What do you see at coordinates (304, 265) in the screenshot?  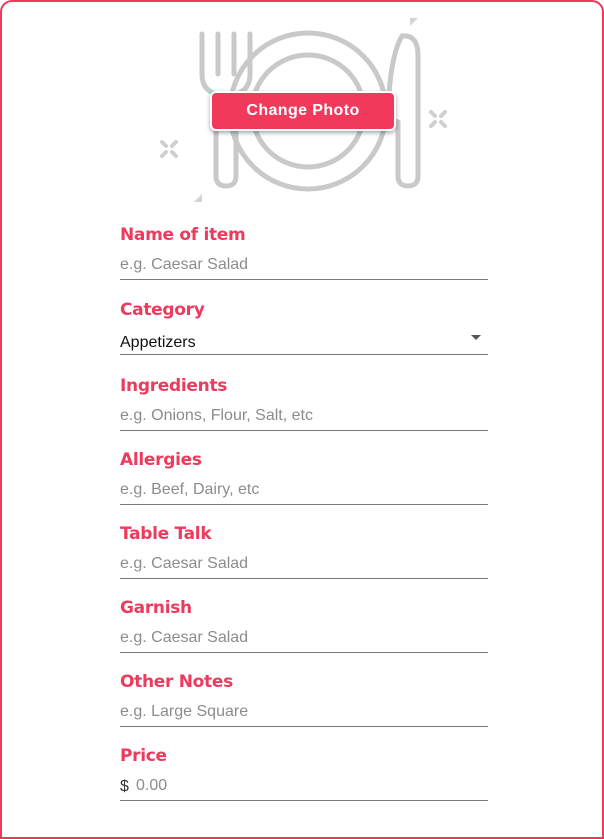 I see `name-input` at bounding box center [304, 265].